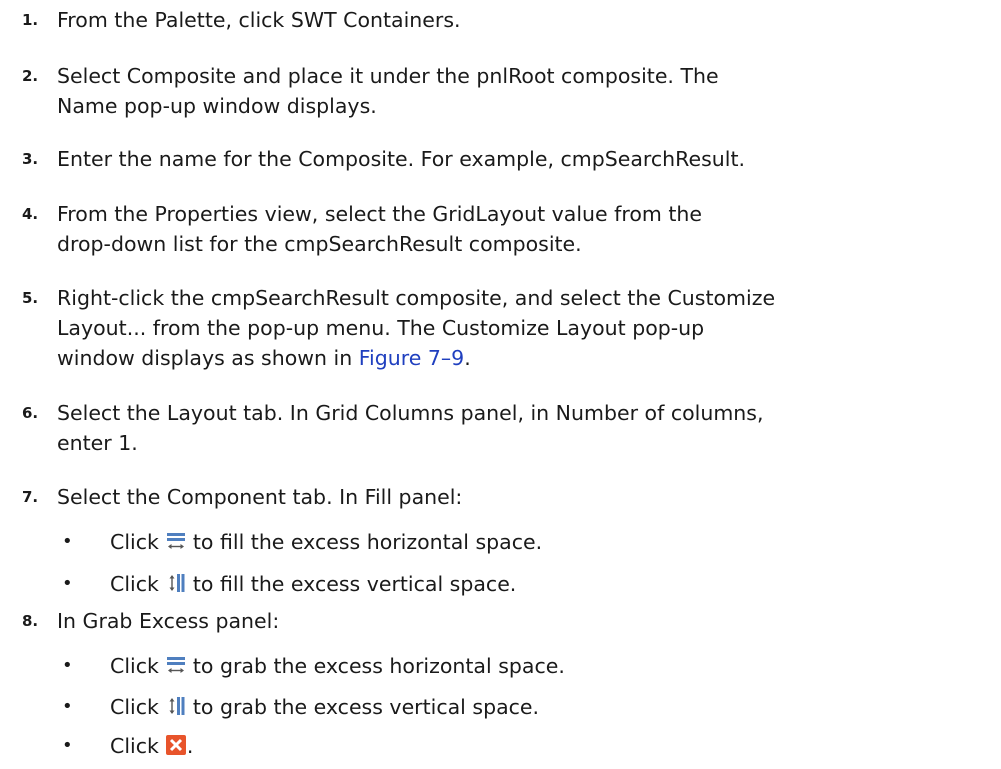 The width and height of the screenshot is (1001, 769). Describe the element at coordinates (367, 542) in the screenshot. I see `bullet-text: to fill the excess horizontal space.` at that location.